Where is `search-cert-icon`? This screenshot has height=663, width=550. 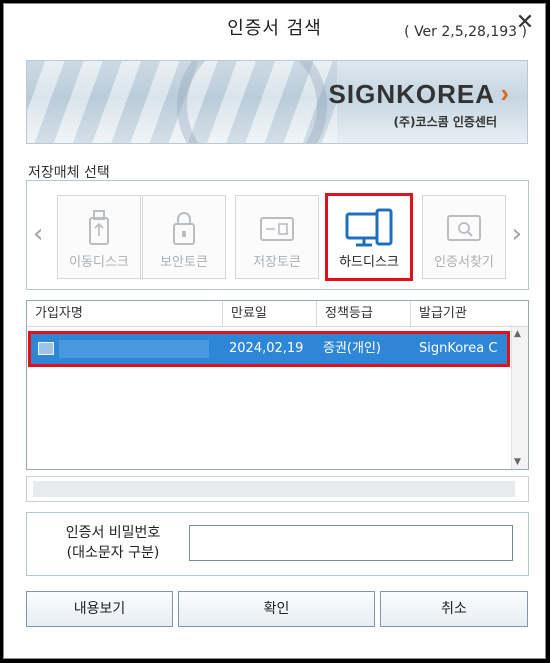
search-cert-icon is located at coordinates (464, 228).